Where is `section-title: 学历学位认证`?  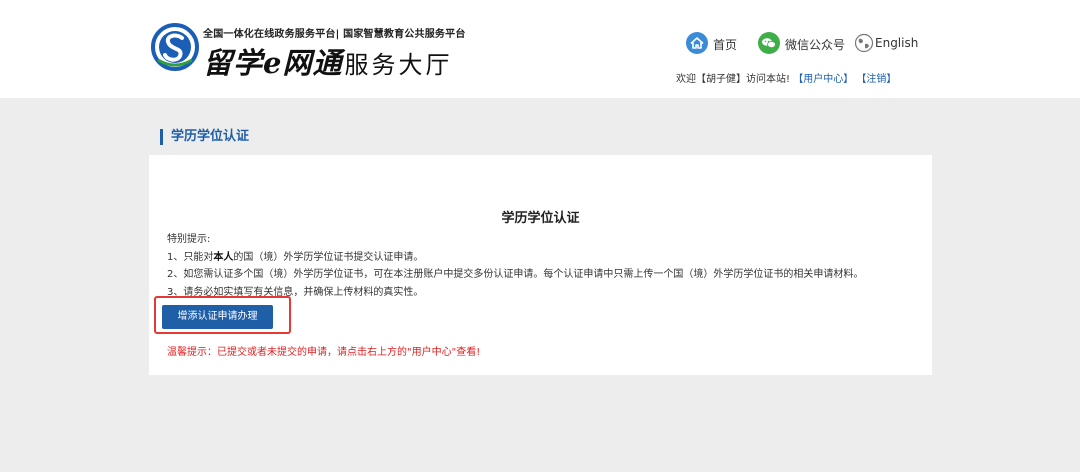
section-title: 学历学位认证 is located at coordinates (204, 137).